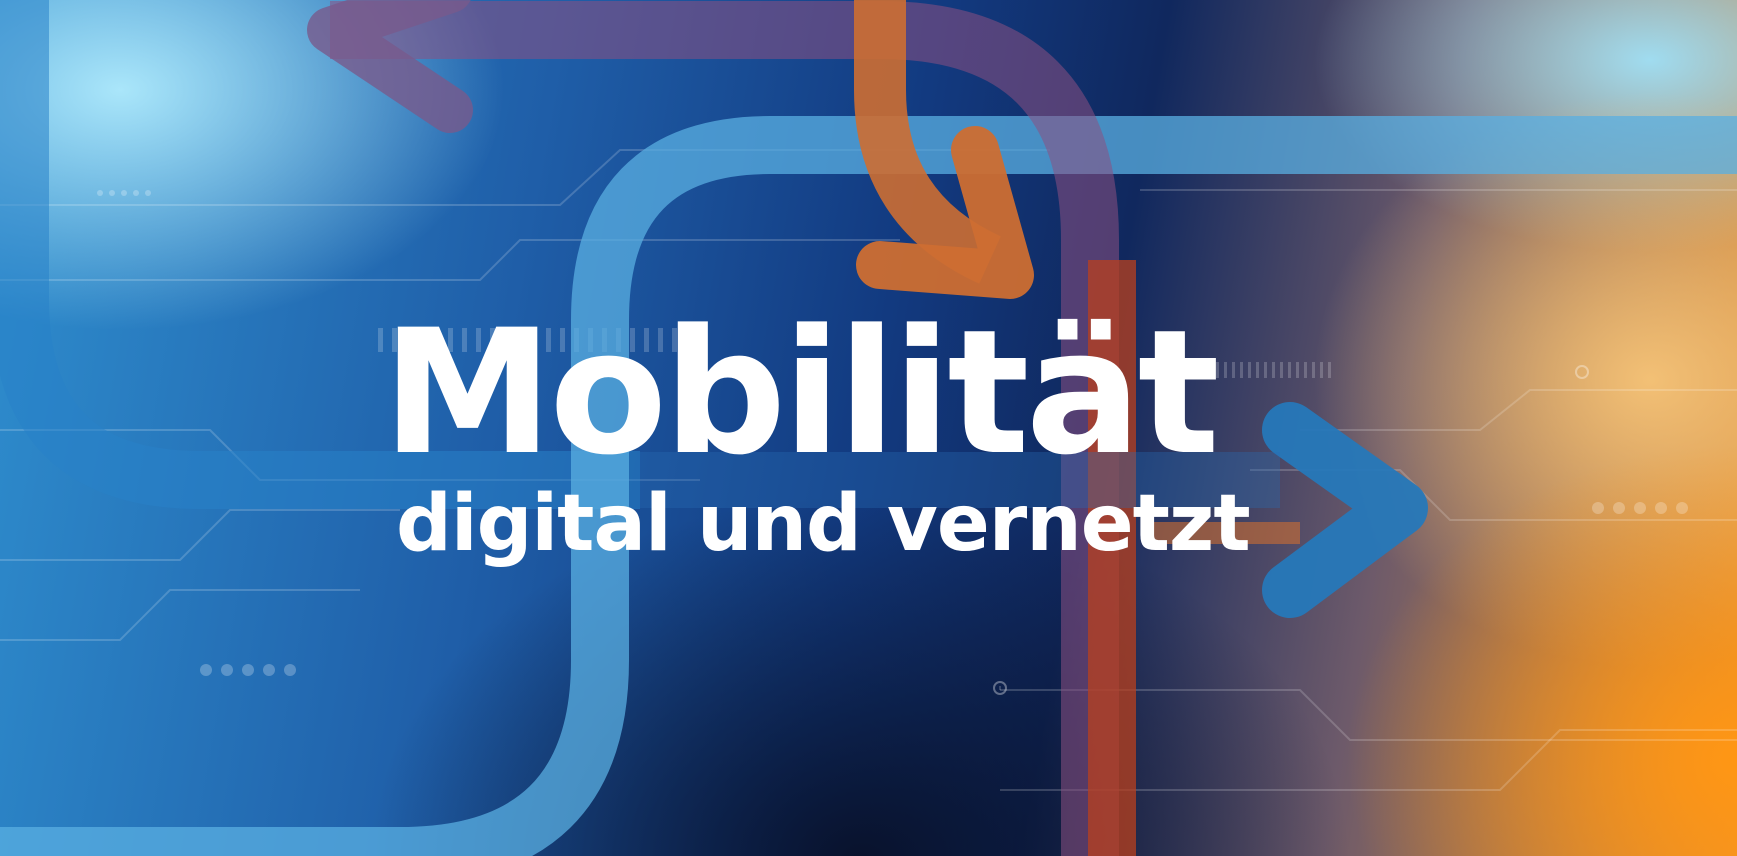  Describe the element at coordinates (1582, 372) in the screenshot. I see `circuit-node` at that location.